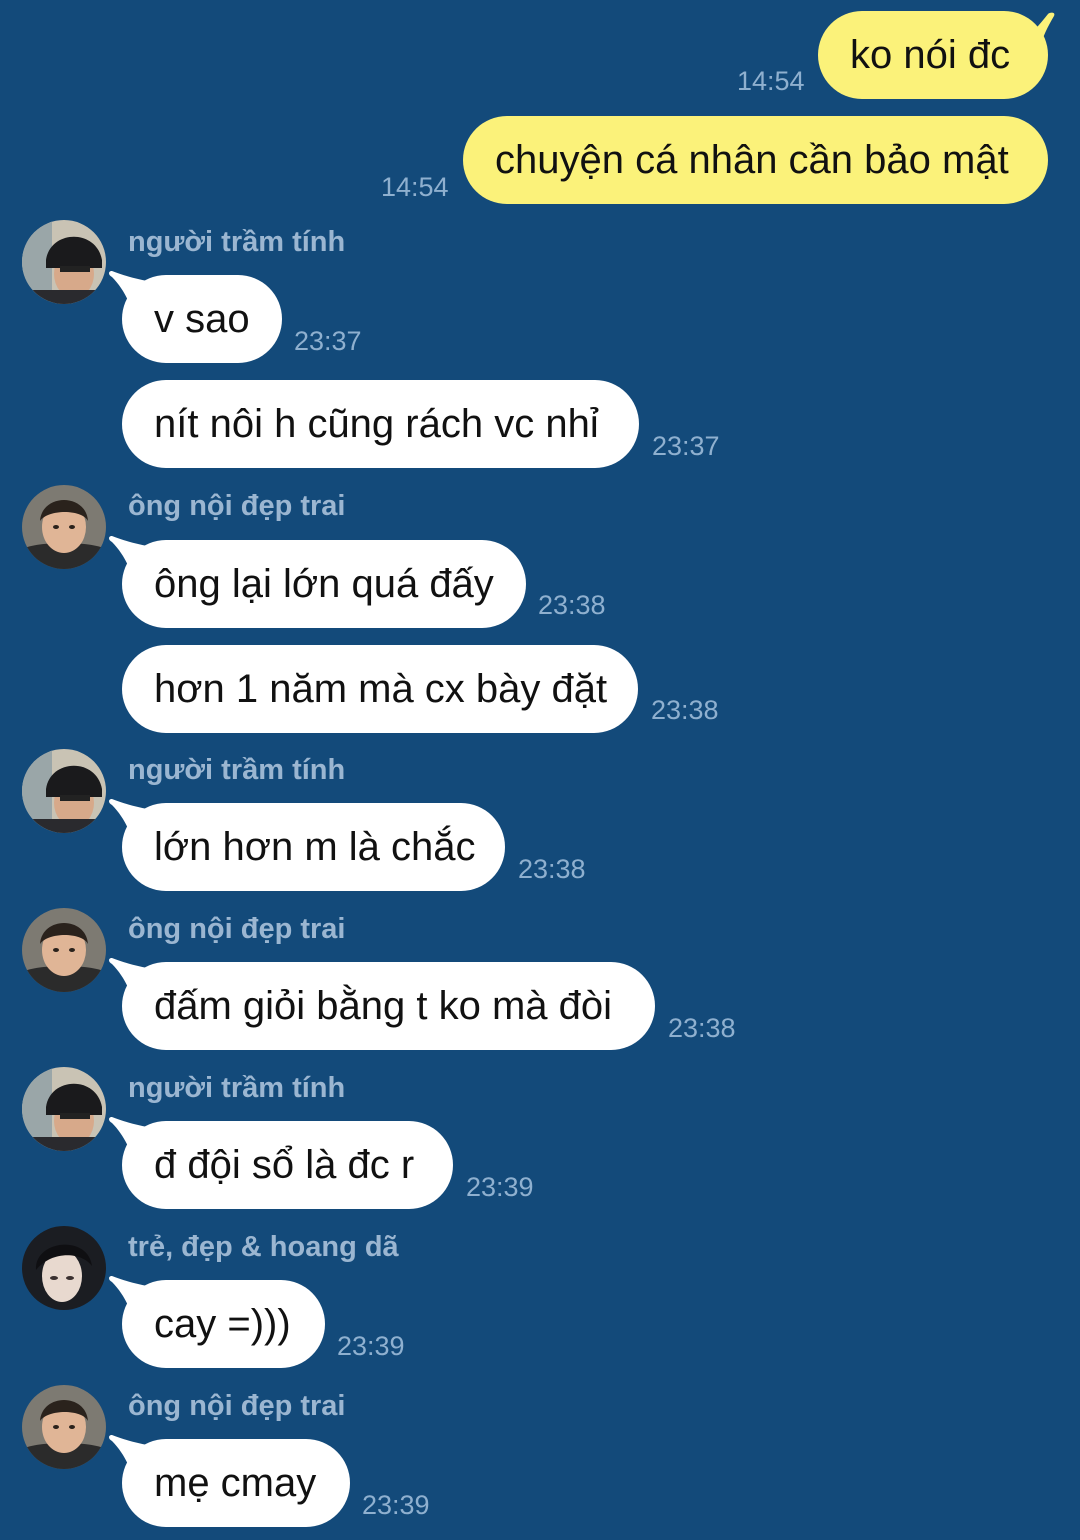 This screenshot has height=1540, width=1080. I want to click on incoming-message: đ đội sổ là đc r, so click(287, 1165).